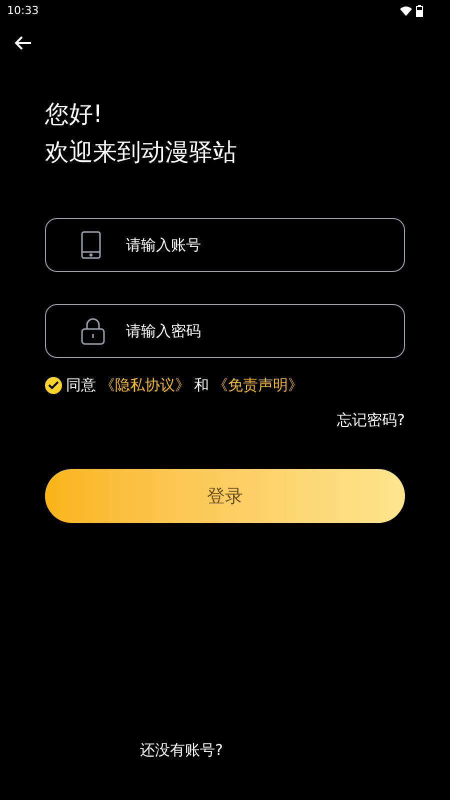 This screenshot has width=450, height=800. I want to click on status-time: 10:33, so click(23, 10).